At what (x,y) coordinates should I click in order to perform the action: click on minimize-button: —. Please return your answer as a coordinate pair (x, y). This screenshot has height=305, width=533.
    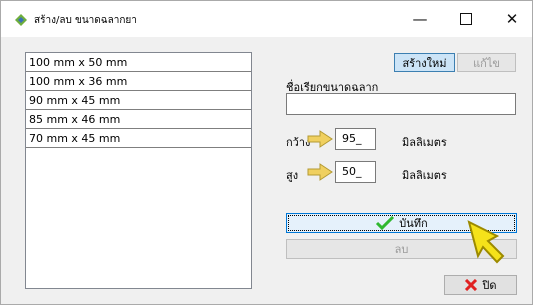
    Looking at the image, I should click on (420, 19).